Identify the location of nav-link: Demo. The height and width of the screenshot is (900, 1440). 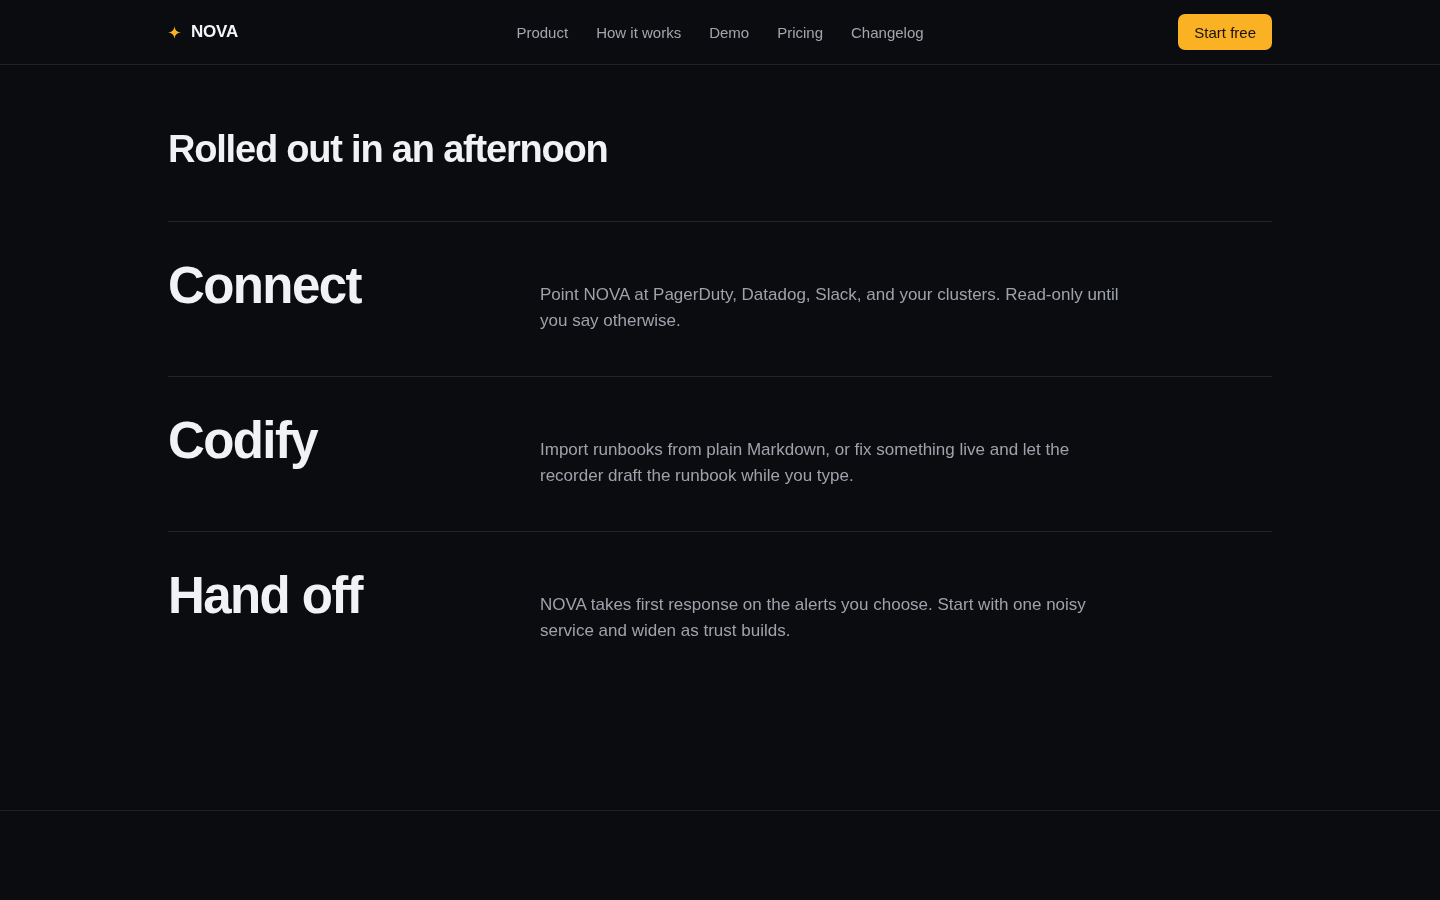
(729, 32).